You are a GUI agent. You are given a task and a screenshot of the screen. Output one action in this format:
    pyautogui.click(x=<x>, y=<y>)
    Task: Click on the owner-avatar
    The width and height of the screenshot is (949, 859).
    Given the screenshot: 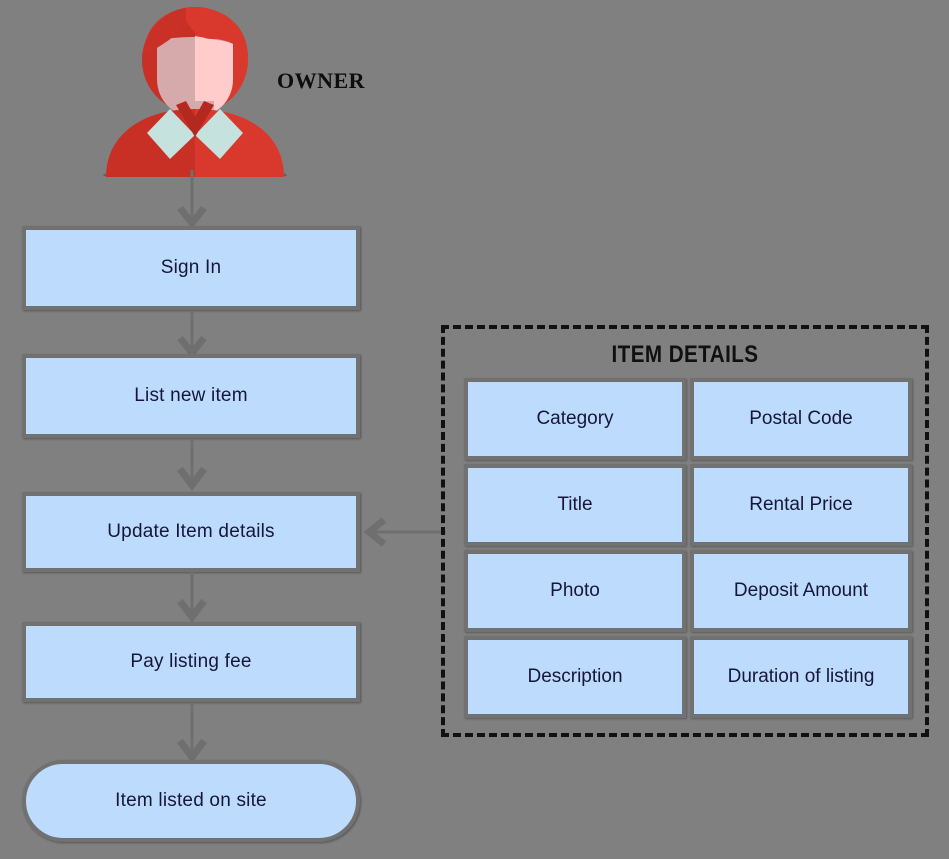 What is the action you would take?
    pyautogui.click(x=195, y=91)
    